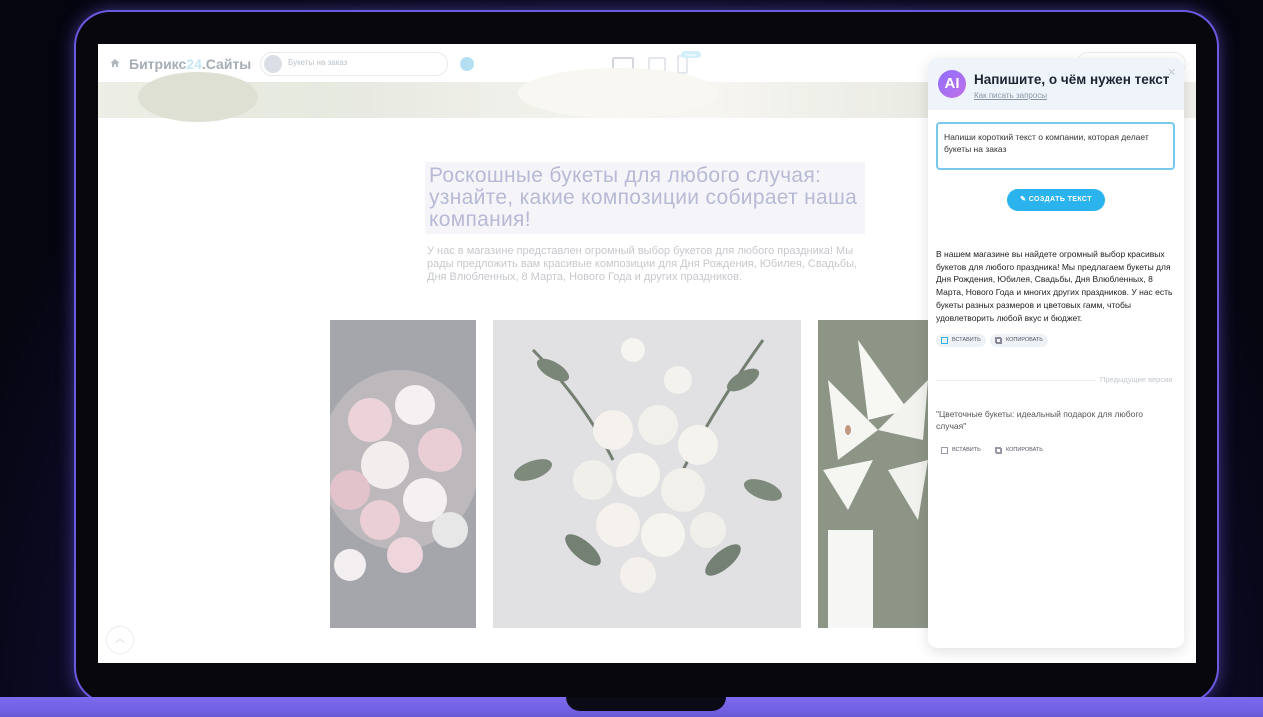 Image resolution: width=1263 pixels, height=717 pixels. I want to click on brand-number: 24, so click(194, 64).